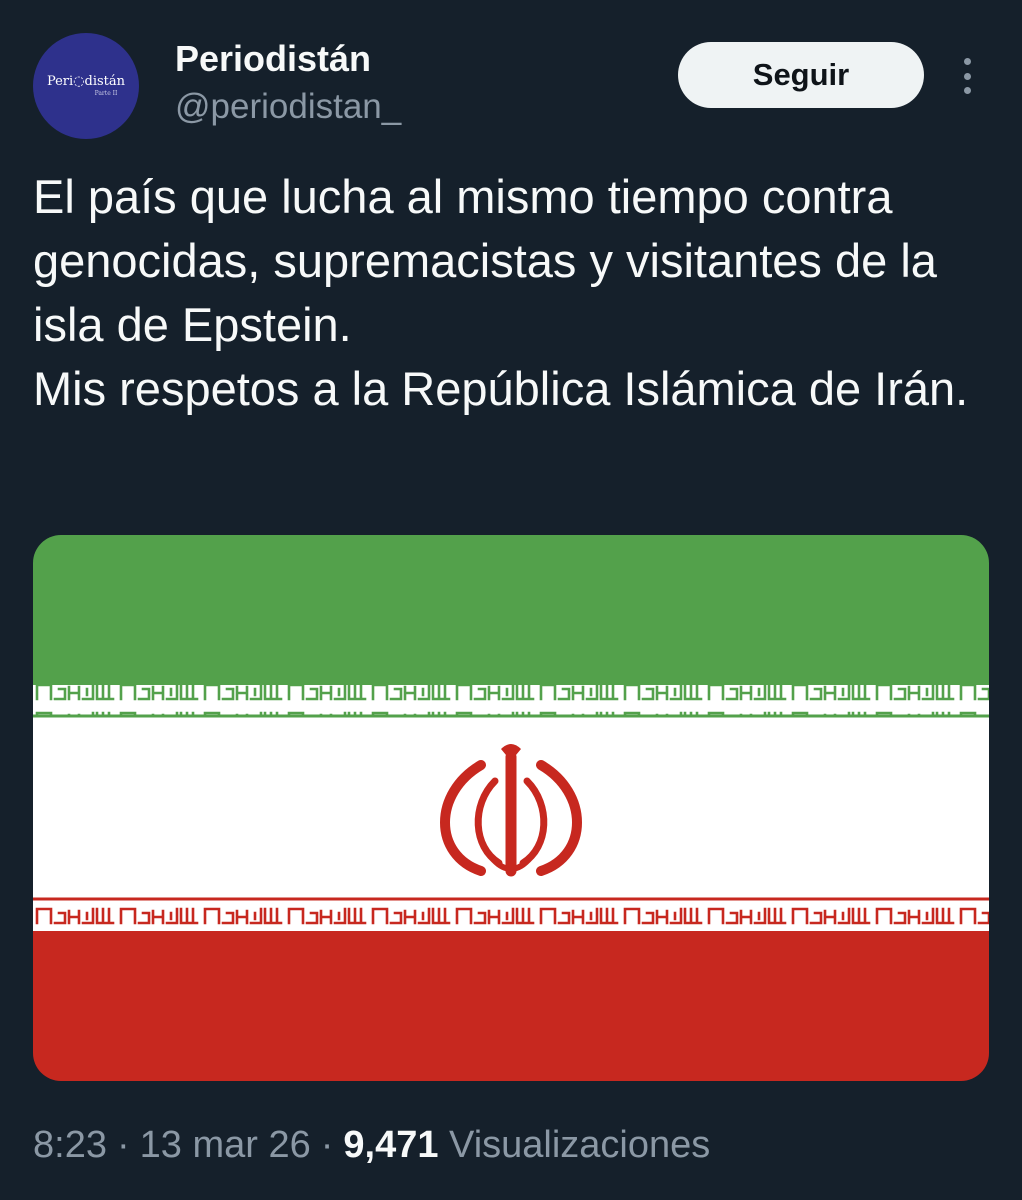 The image size is (1022, 1200). I want to click on tweet-date: 13 mar 26, so click(225, 1145).